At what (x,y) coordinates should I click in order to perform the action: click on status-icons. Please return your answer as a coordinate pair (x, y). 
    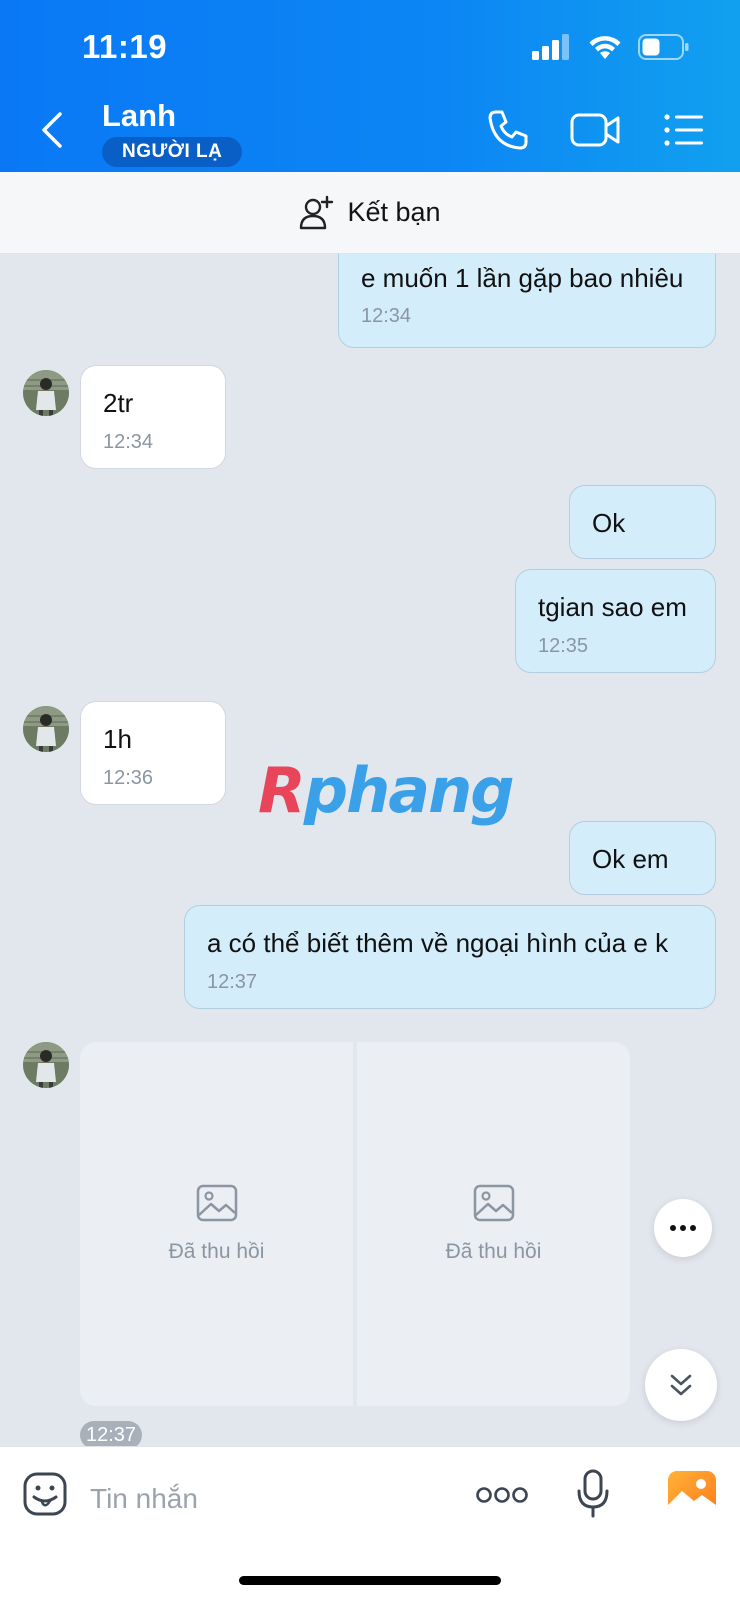
    Looking at the image, I should click on (611, 47).